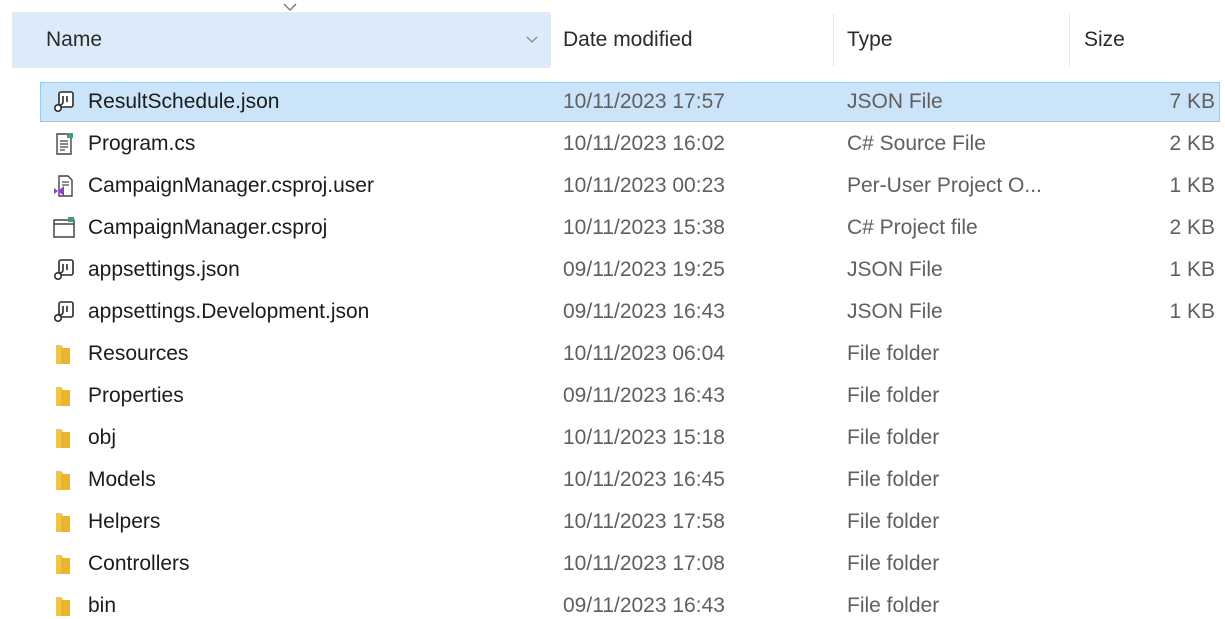  Describe the element at coordinates (532, 40) in the screenshot. I see `chevron-down-icon` at that location.